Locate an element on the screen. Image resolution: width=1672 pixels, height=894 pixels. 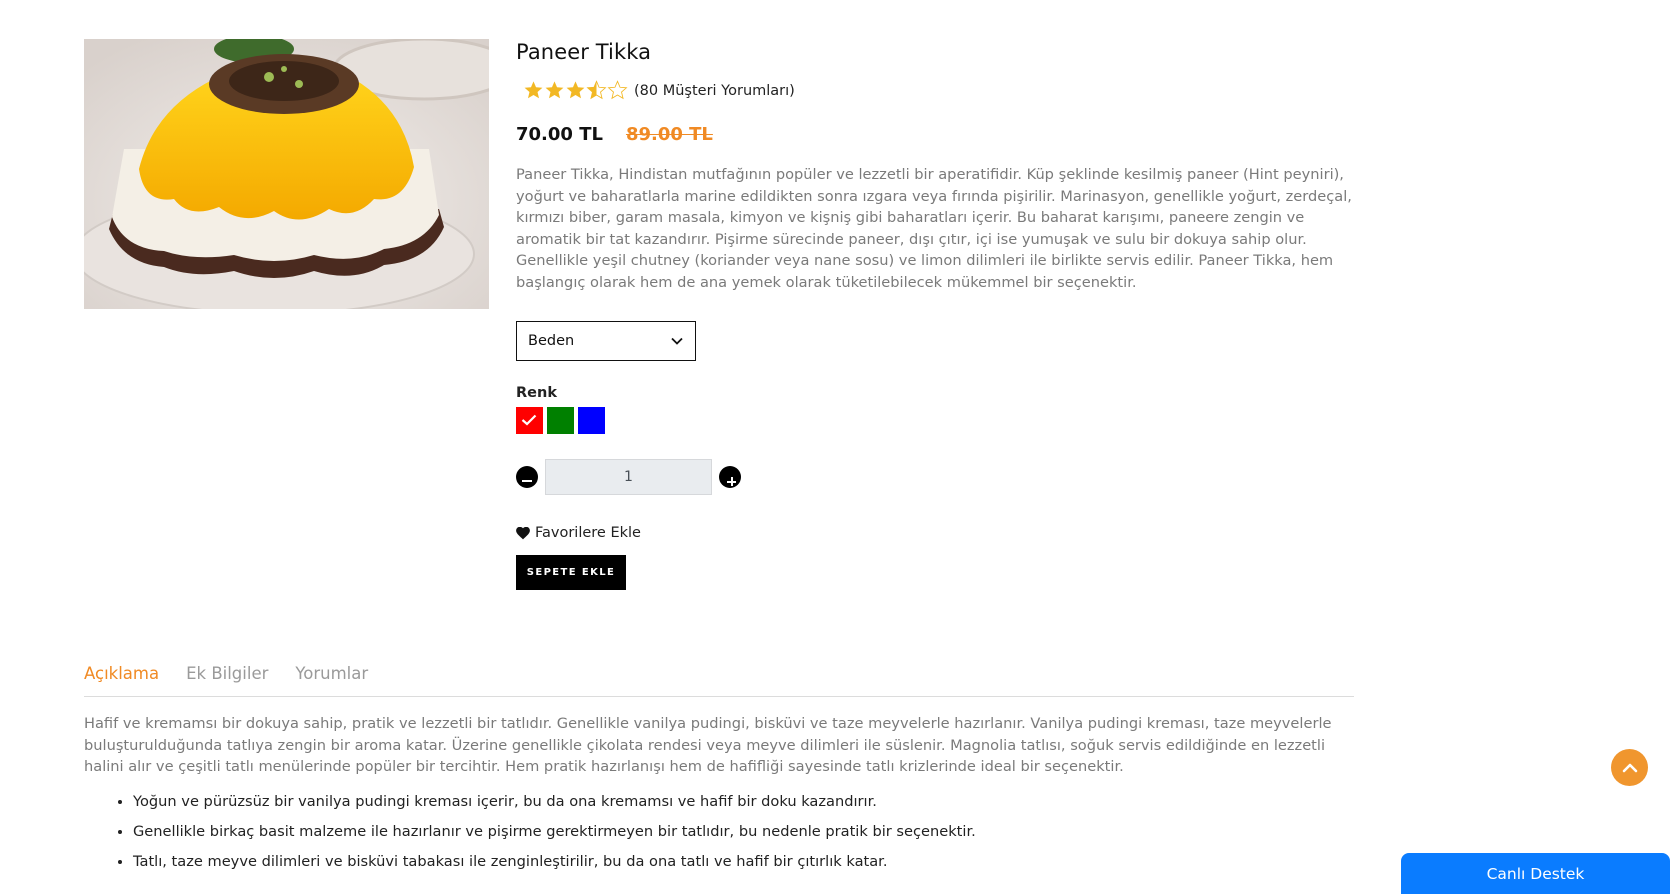
decrease-quantity-button is located at coordinates (527, 477).